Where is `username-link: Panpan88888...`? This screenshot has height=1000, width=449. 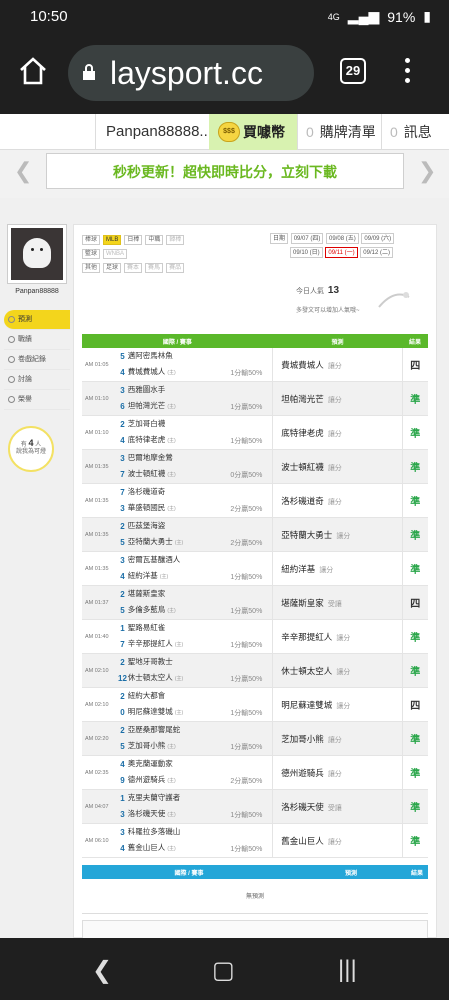
username-link: Panpan88888... is located at coordinates (152, 132).